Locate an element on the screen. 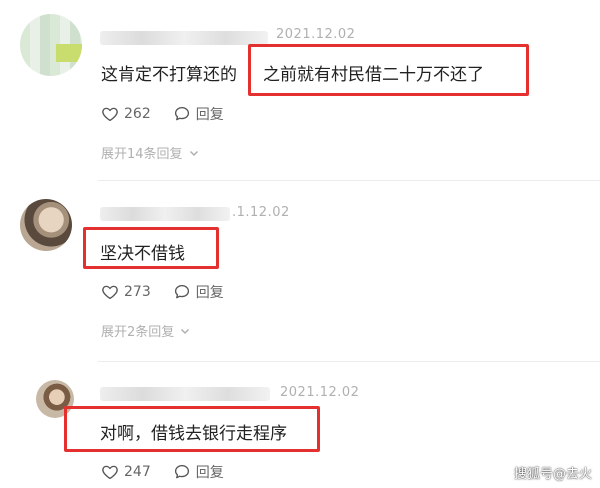  watermark: 搜狐号@去火 is located at coordinates (552, 474).